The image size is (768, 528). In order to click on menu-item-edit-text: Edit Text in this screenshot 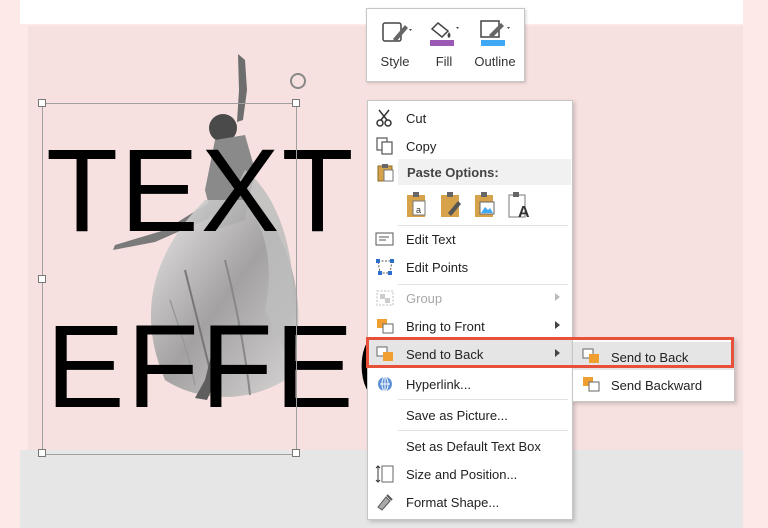, I will do `click(470, 239)`.